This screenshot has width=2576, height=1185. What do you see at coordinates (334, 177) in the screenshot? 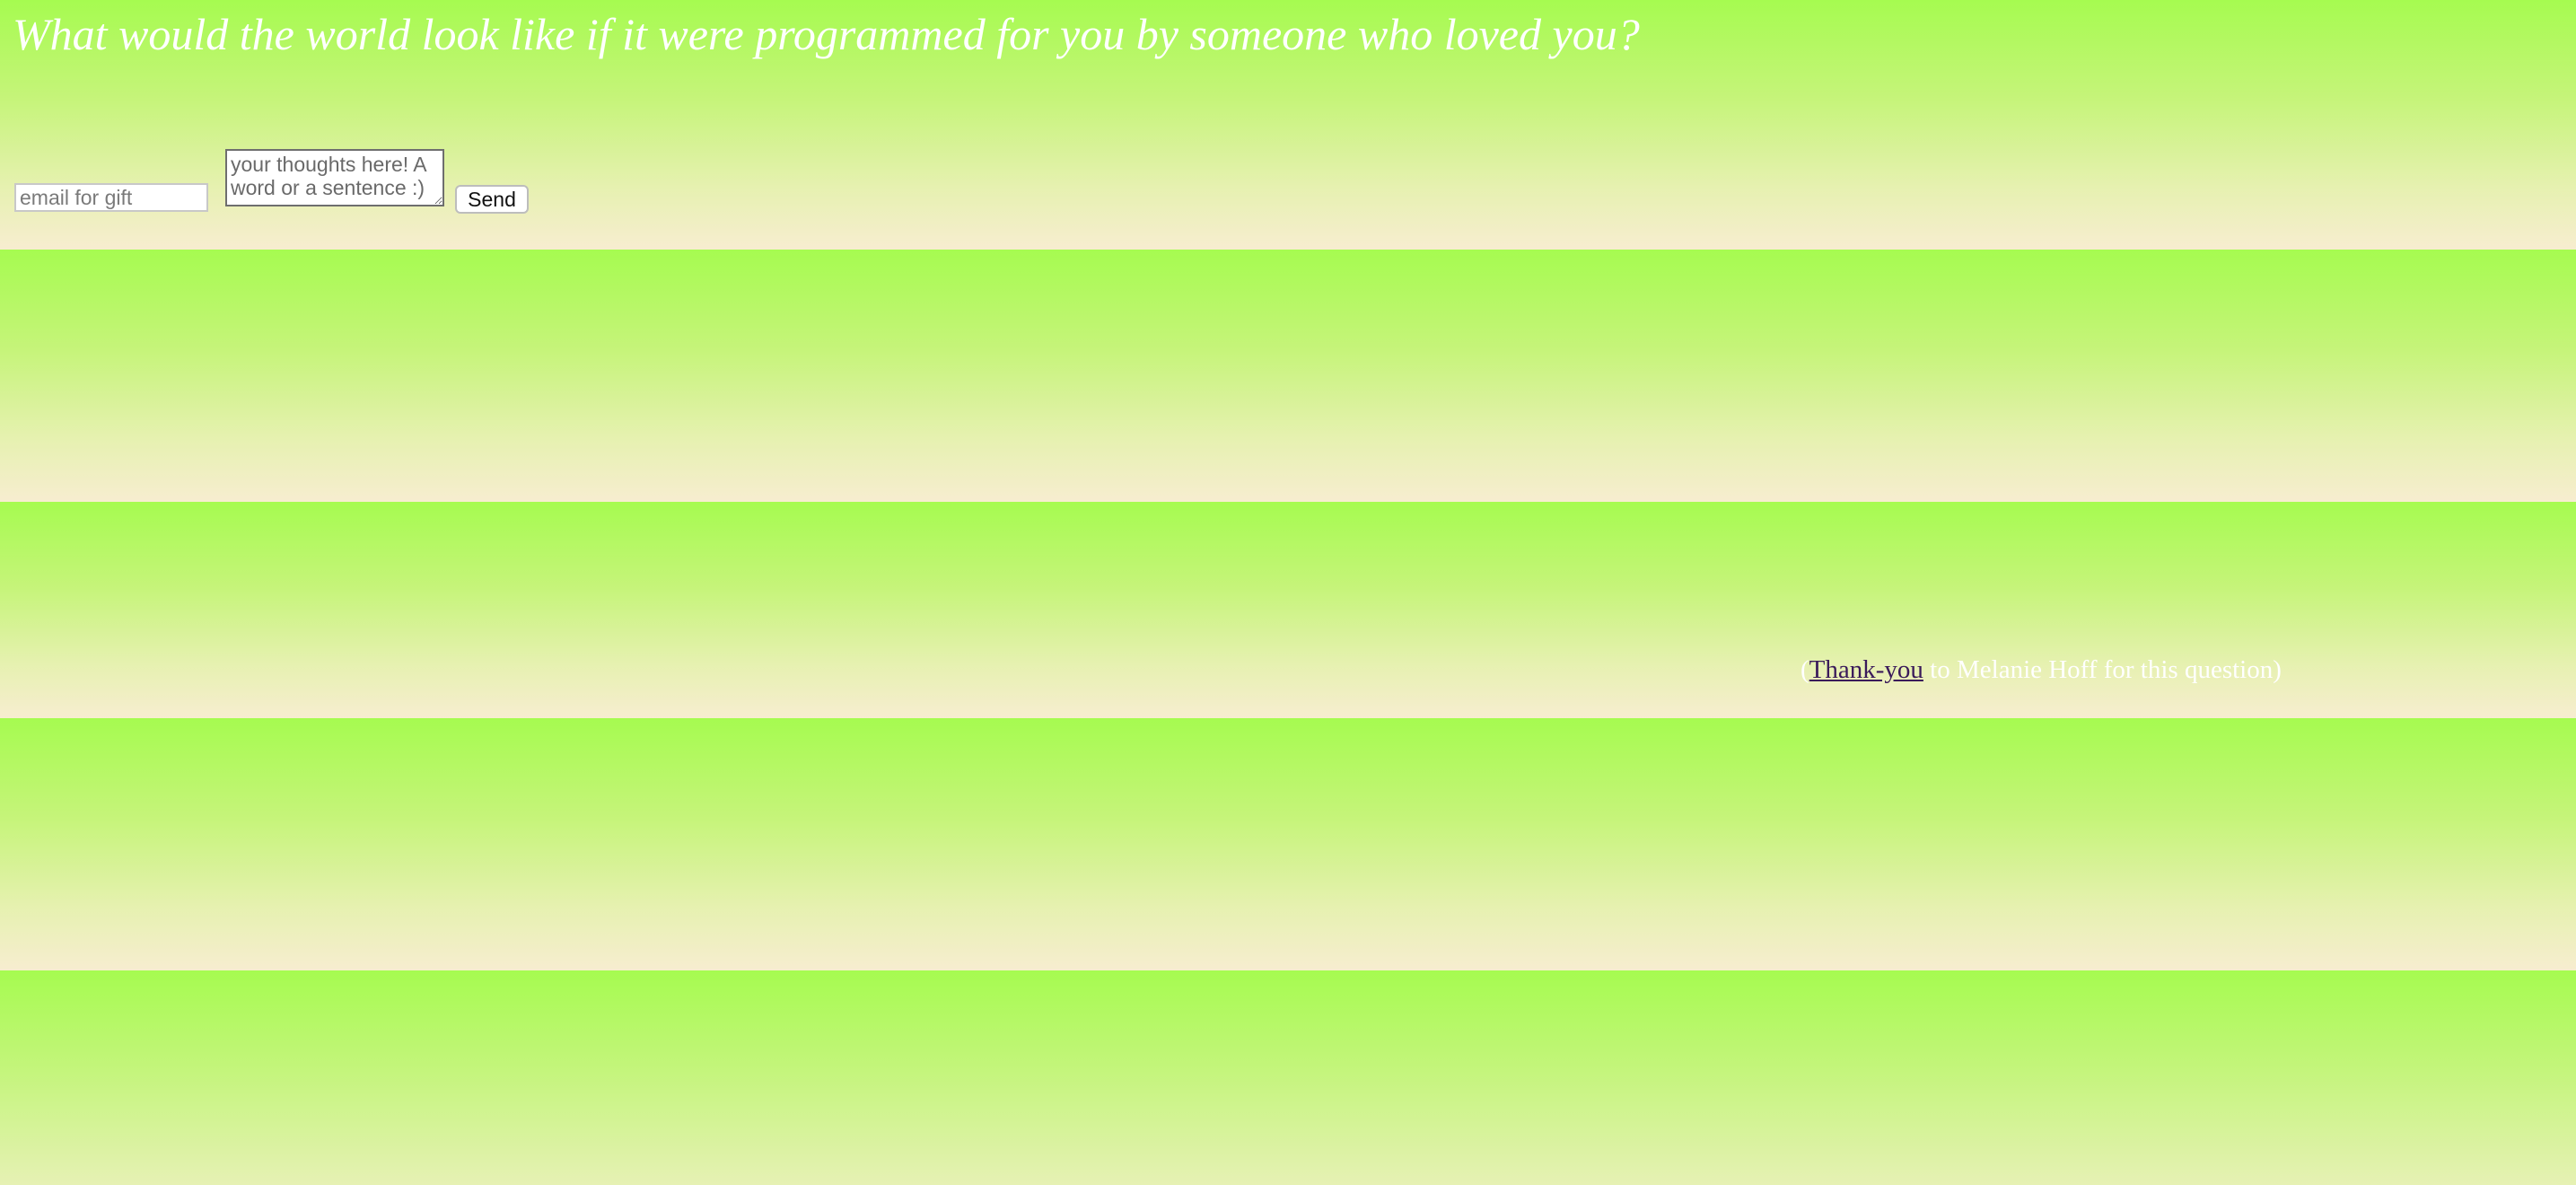
I see `thoughts-textarea` at bounding box center [334, 177].